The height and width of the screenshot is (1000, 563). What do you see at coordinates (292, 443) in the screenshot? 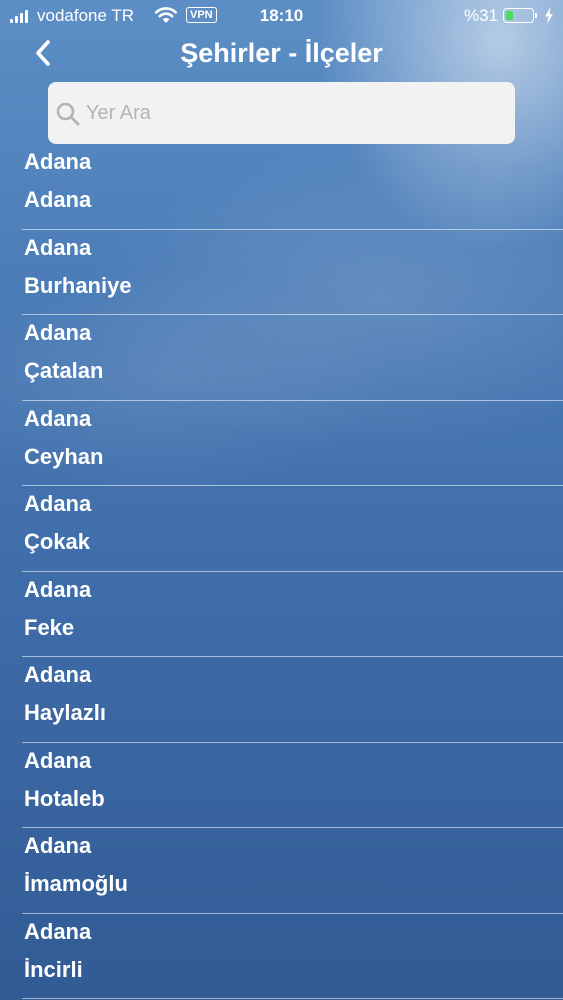
I see `list-item: Adana Ceyhan` at bounding box center [292, 443].